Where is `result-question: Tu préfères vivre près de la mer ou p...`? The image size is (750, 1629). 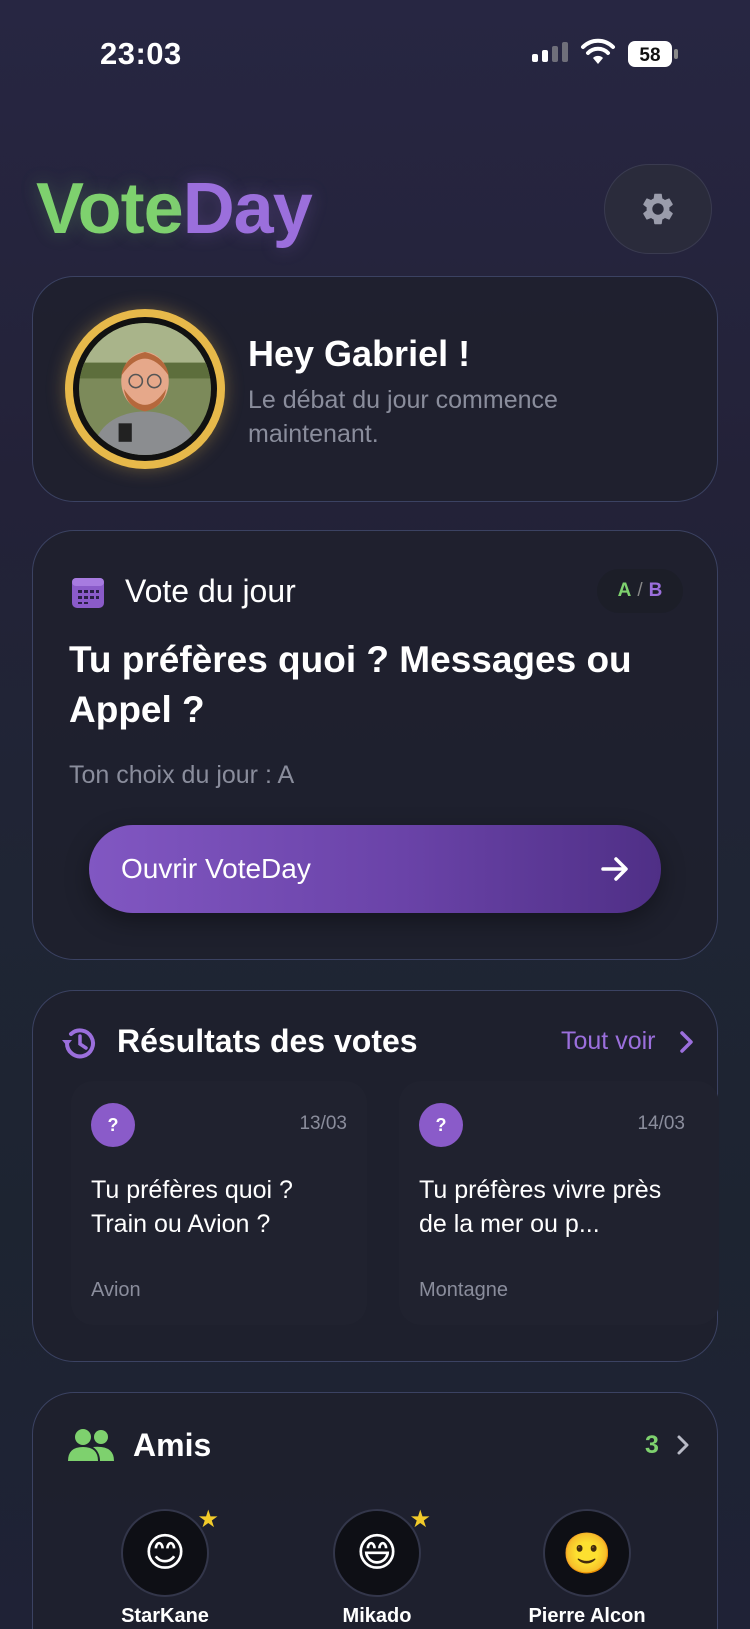 result-question: Tu préfères vivre près de la mer ou p... is located at coordinates (540, 1207).